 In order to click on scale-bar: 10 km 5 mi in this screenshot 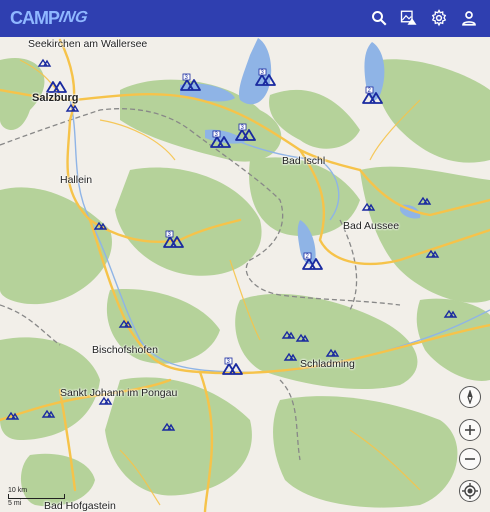, I will do `click(36, 497)`.